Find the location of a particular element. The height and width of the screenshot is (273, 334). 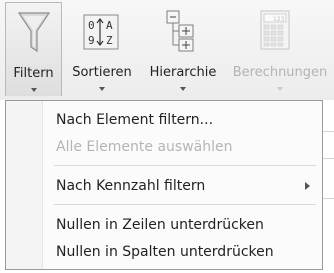

menu-icon-gutter is located at coordinates (24, 185).